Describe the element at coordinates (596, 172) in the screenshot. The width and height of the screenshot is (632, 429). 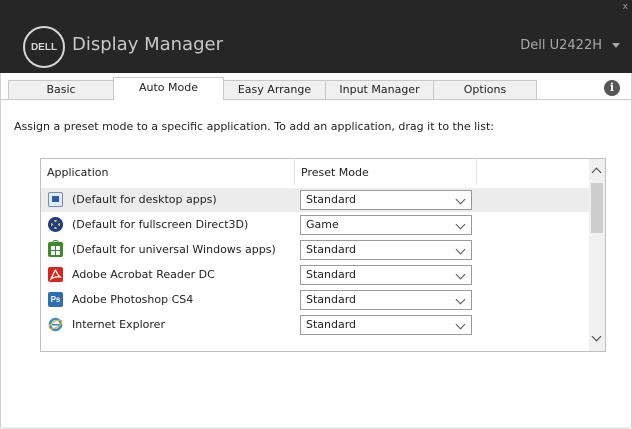
I see `chevron-up-icon` at that location.